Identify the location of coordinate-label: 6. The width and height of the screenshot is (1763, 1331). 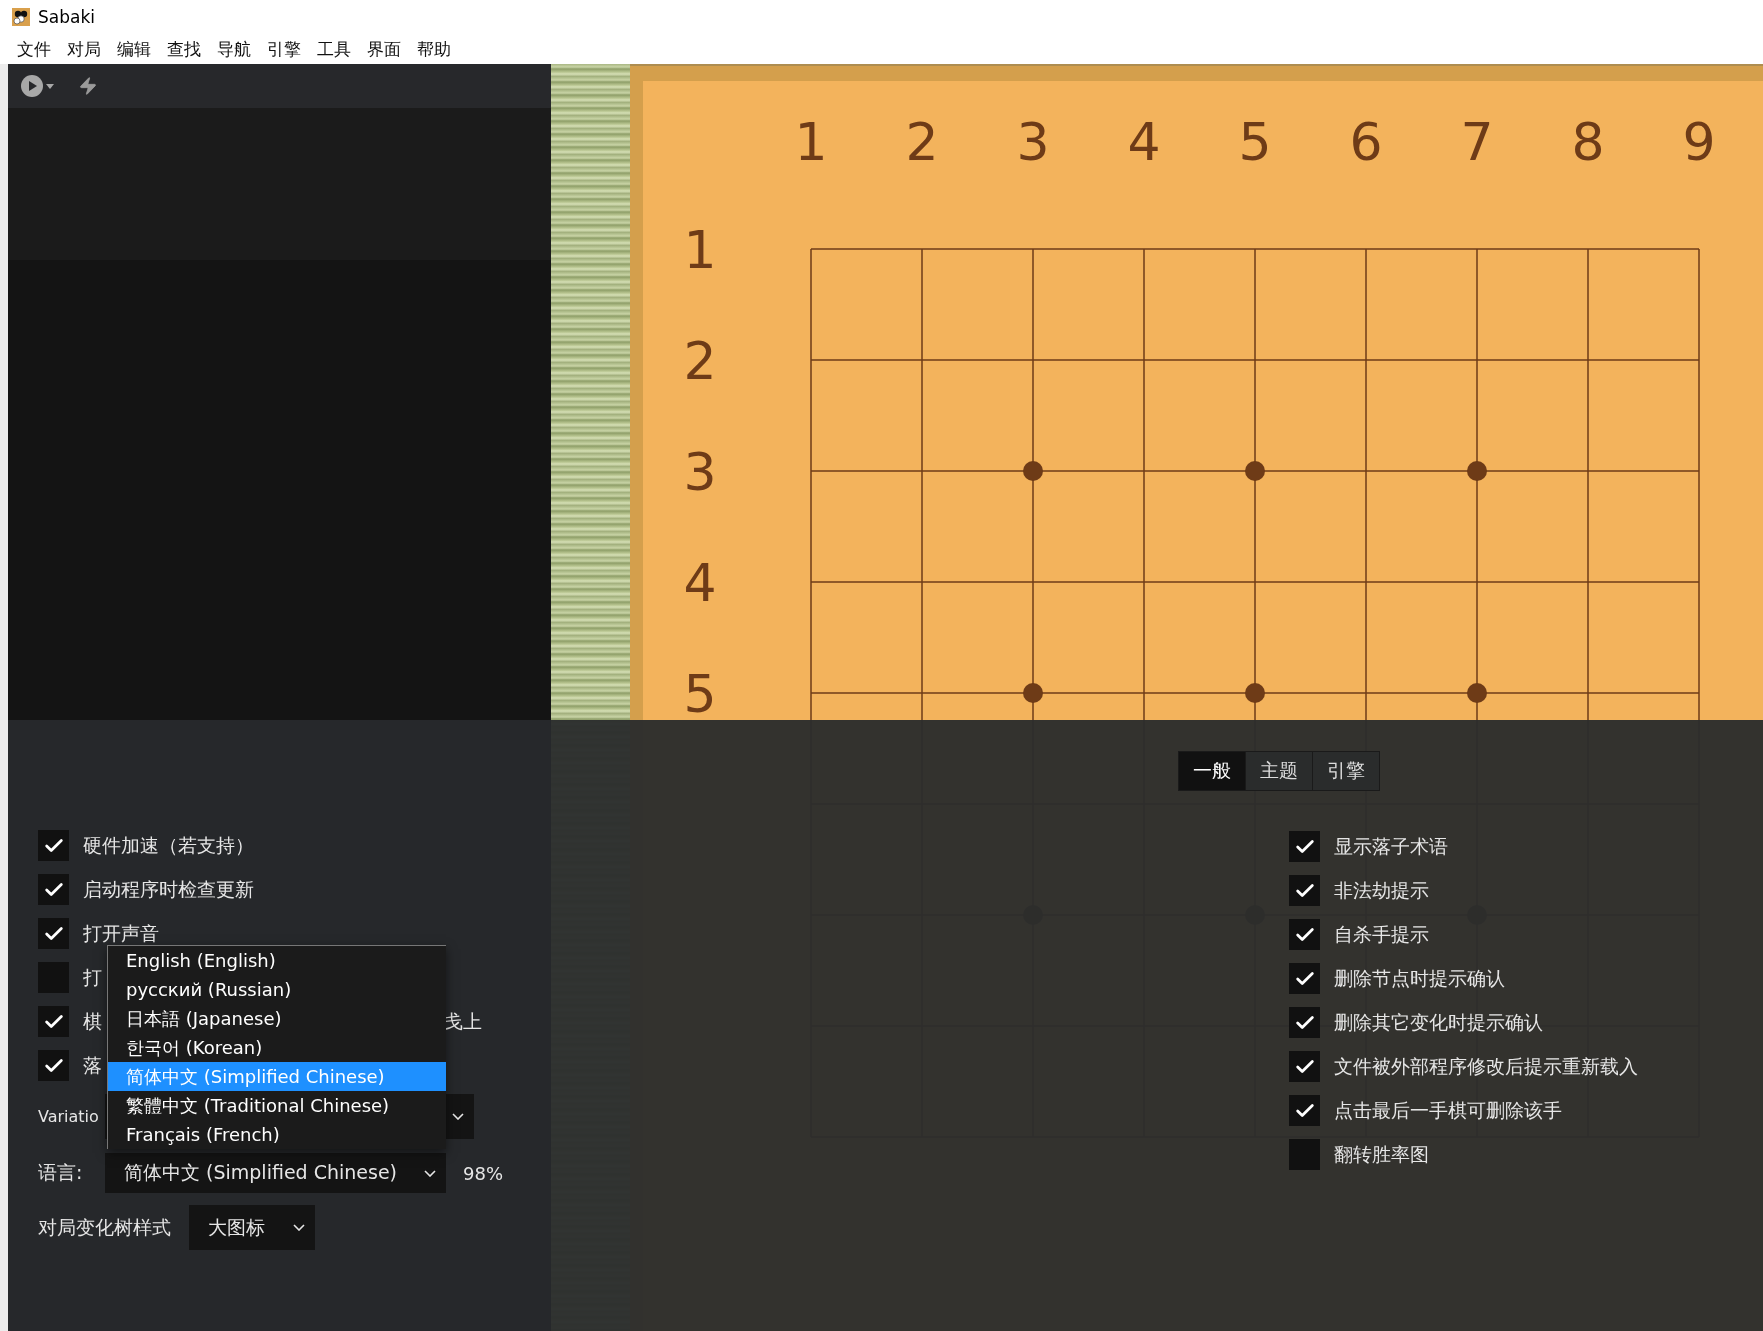
(1366, 142).